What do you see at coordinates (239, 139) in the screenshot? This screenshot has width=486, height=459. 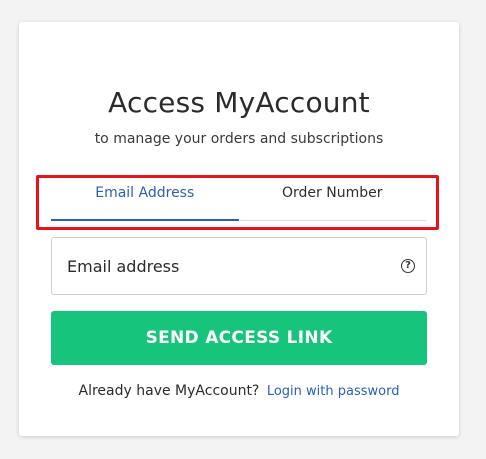 I see `page-subtitle: to manage your orders and subscriptions` at bounding box center [239, 139].